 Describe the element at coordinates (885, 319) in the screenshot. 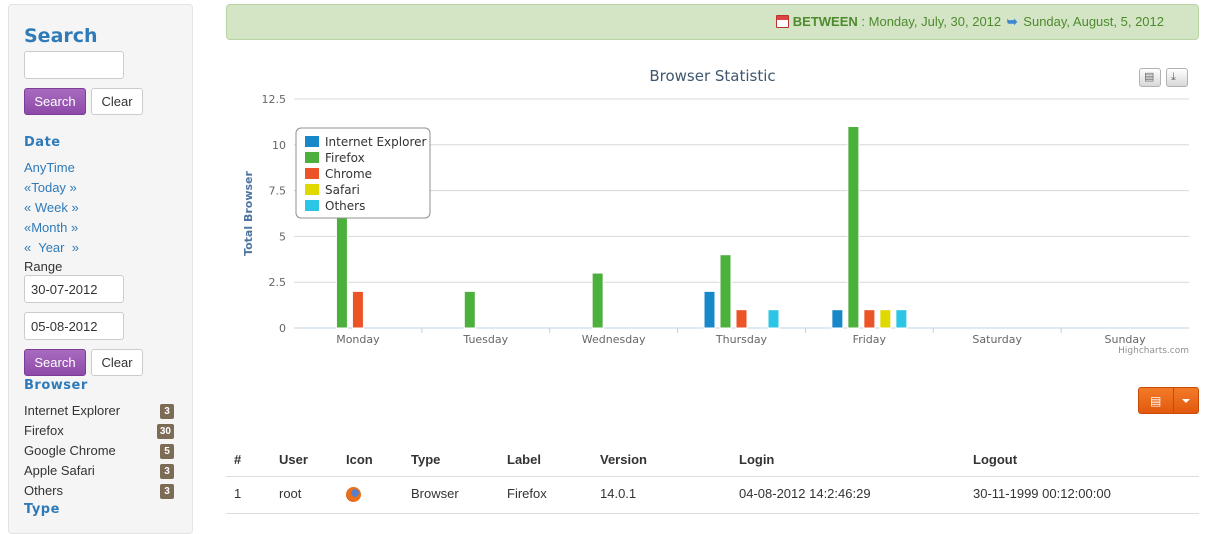

I see `bar-safari` at that location.